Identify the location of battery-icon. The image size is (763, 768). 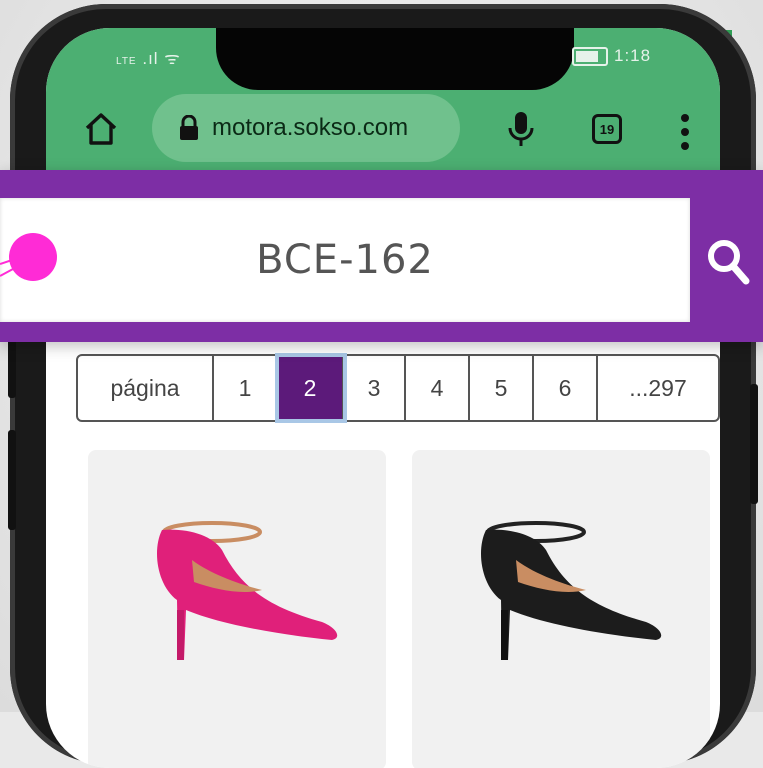
(590, 56).